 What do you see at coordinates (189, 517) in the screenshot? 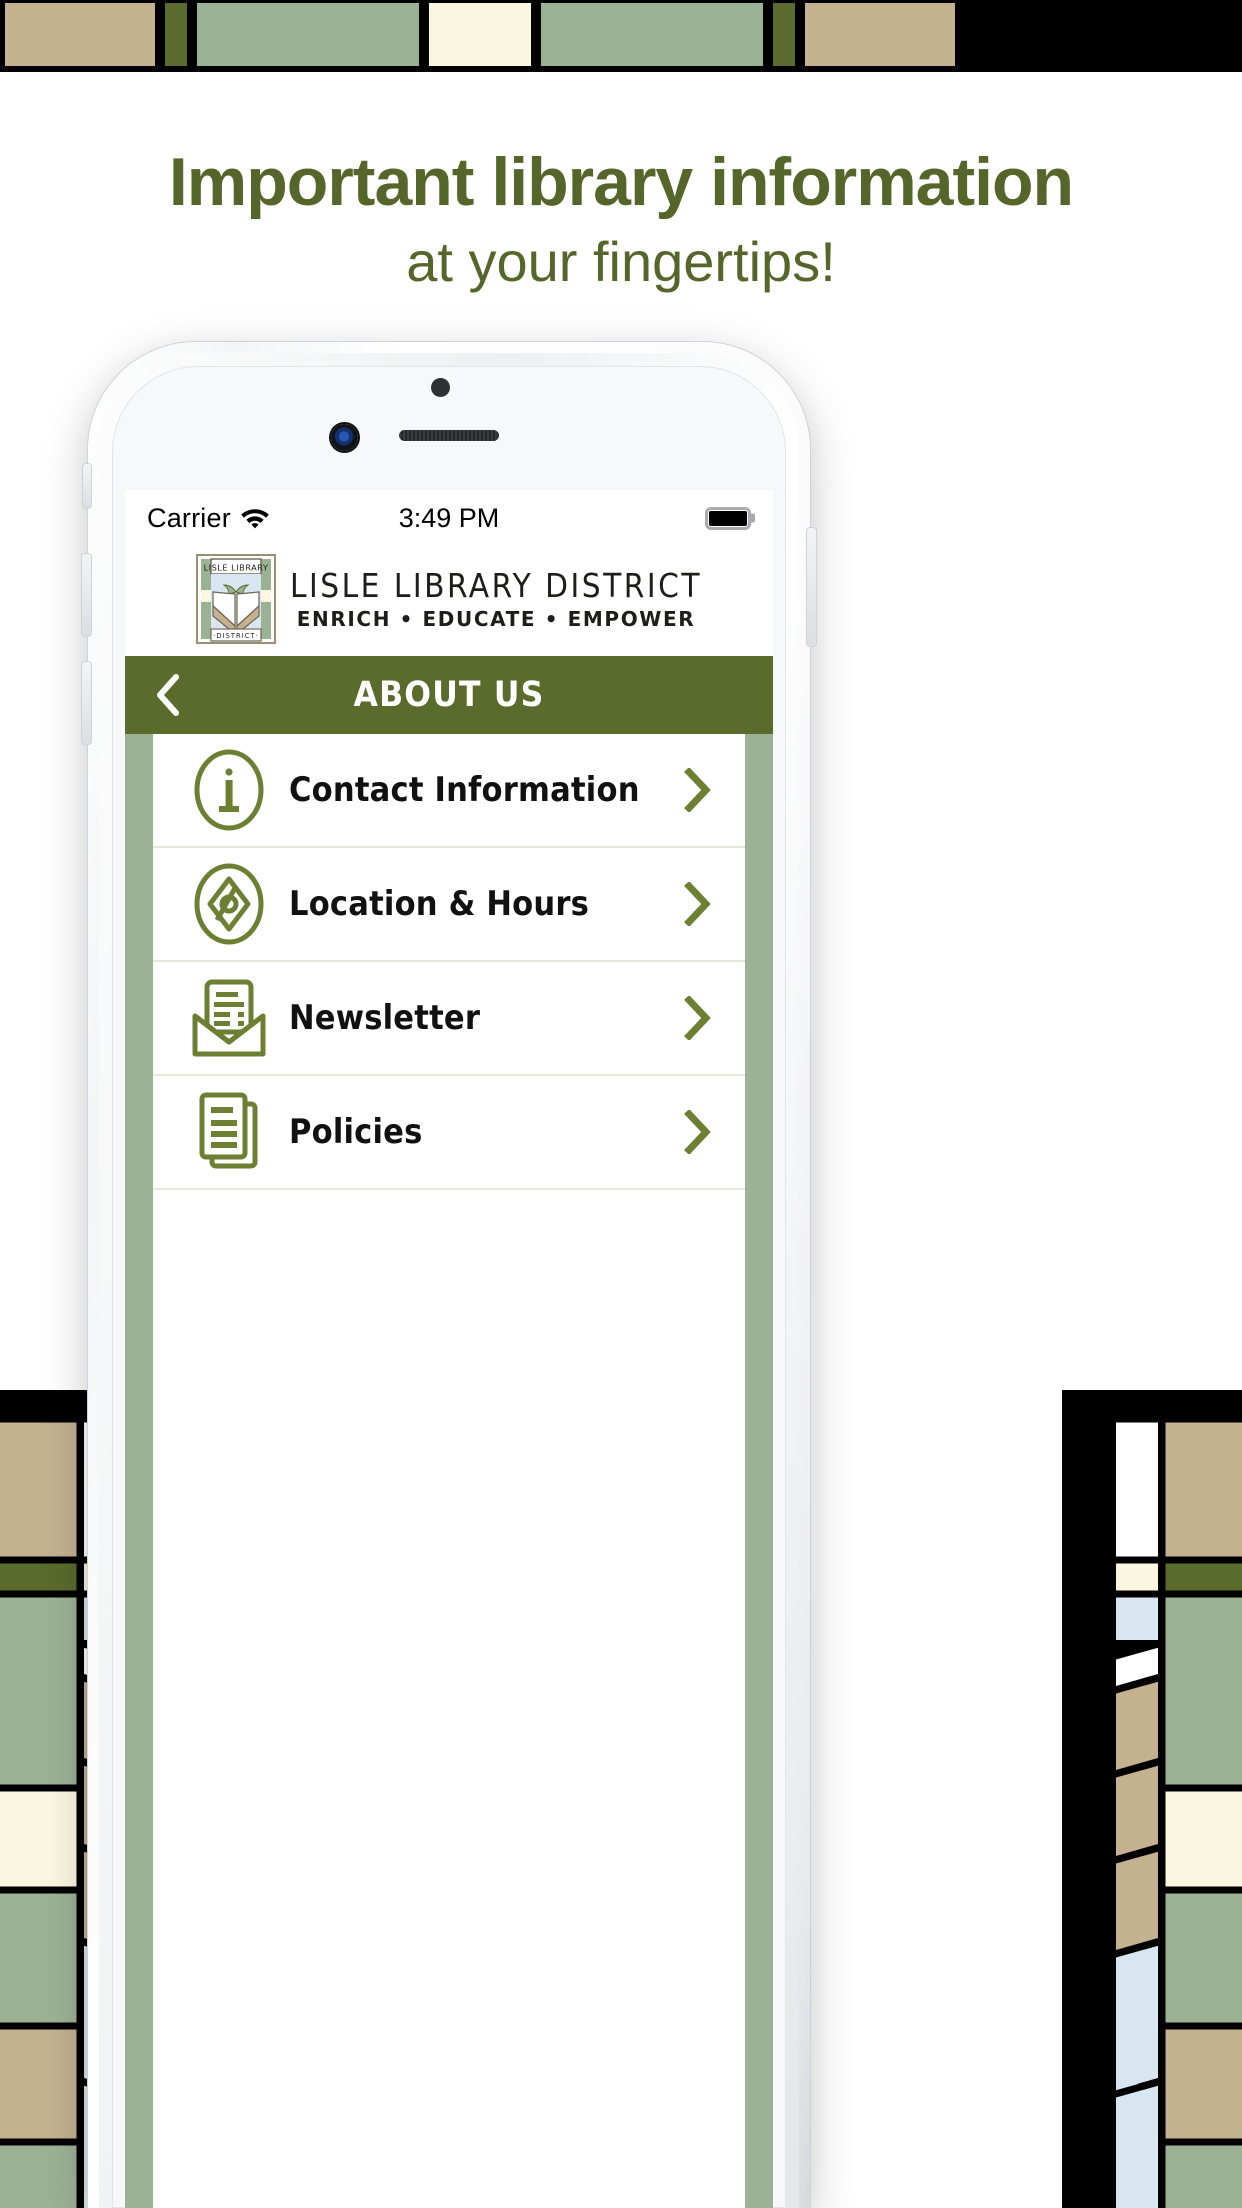
I see `carrier-label: Carrier` at bounding box center [189, 517].